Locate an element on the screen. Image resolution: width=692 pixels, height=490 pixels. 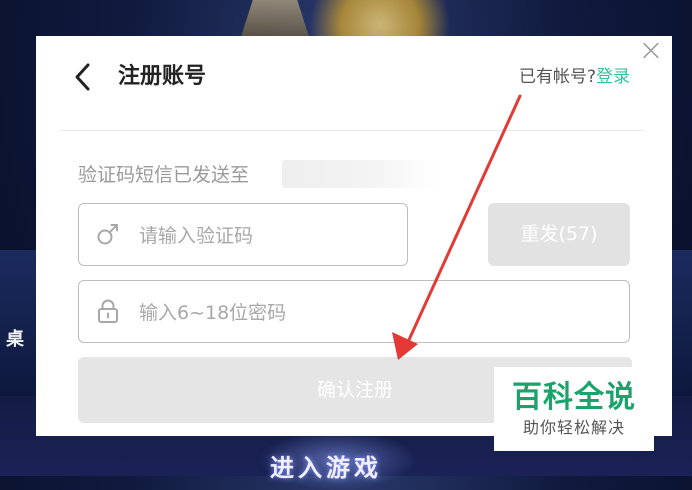
back-button is located at coordinates (83, 77).